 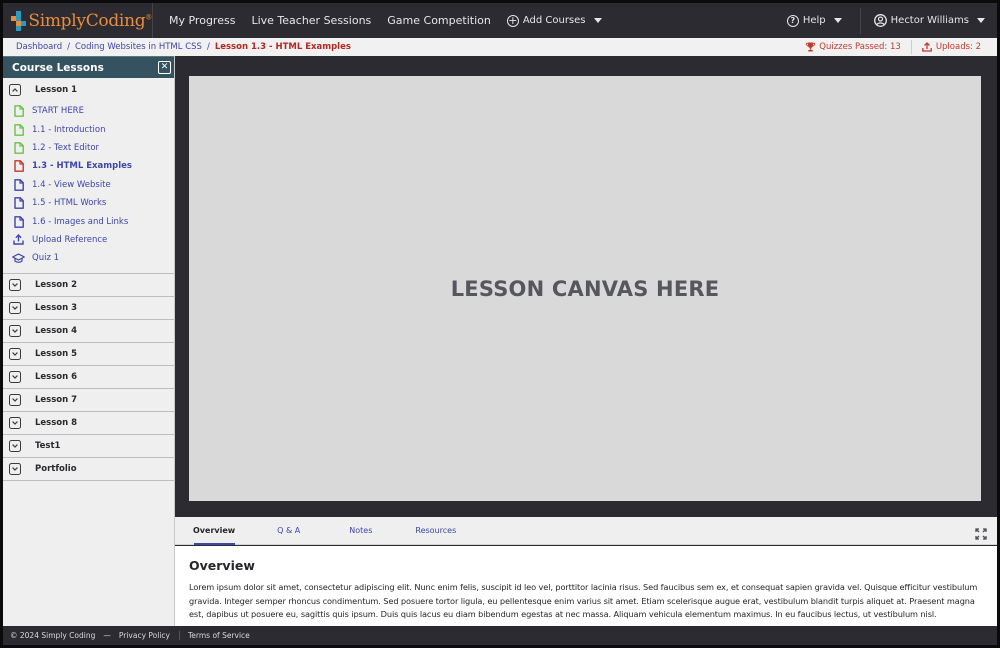 What do you see at coordinates (80, 221) in the screenshot?
I see `lesson-item-label: 1.6 - Images and Links` at bounding box center [80, 221].